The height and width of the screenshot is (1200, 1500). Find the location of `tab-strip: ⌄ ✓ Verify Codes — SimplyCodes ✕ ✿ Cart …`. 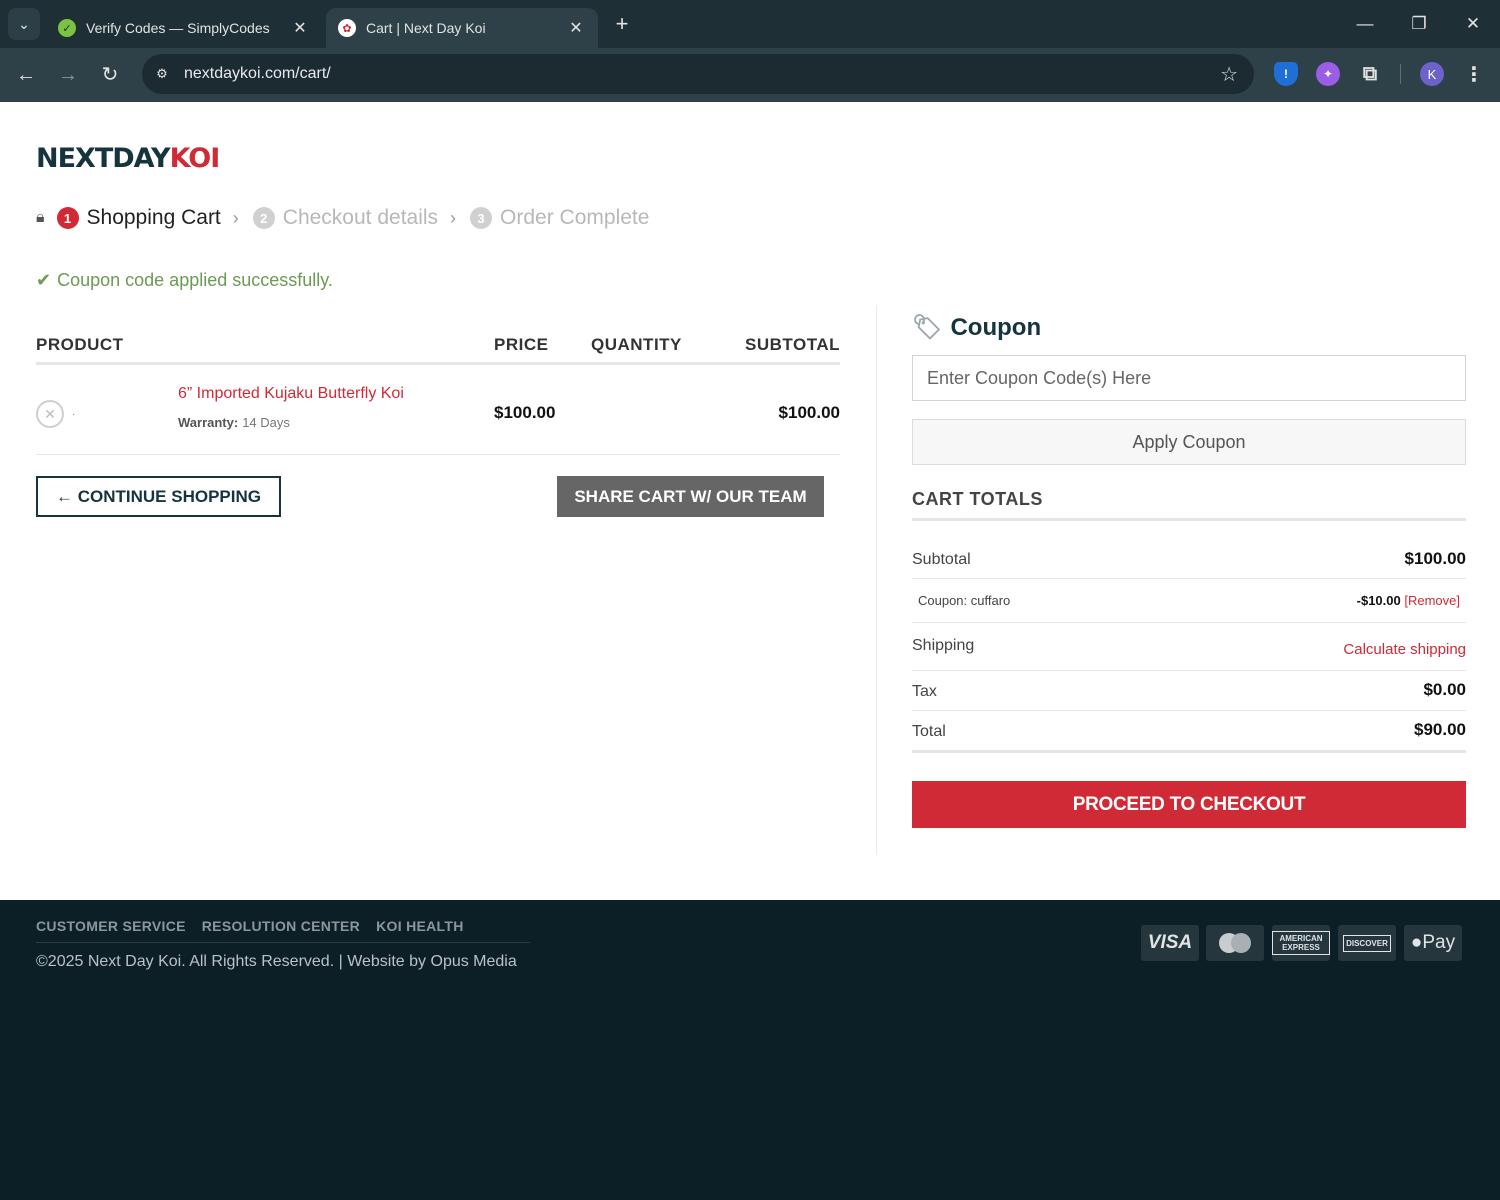

tab-strip: ⌄ ✓ Verify Codes — SimplyCodes ✕ ✿ Cart … is located at coordinates (750, 24).